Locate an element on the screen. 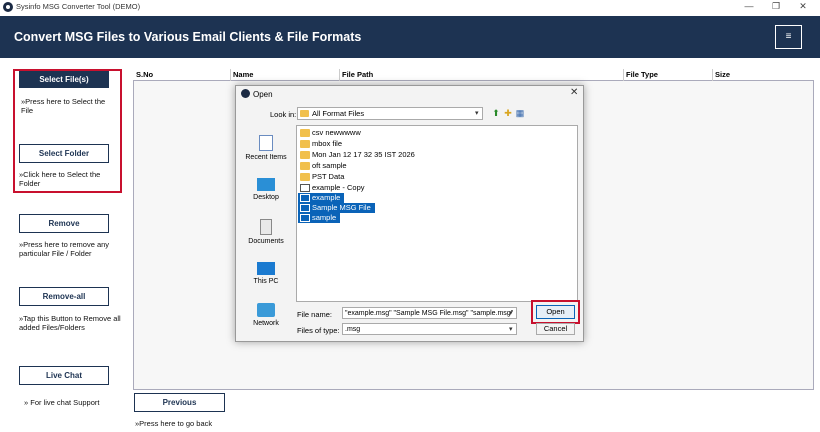 This screenshot has width=820, height=432. app-logo-icon is located at coordinates (8, 7).